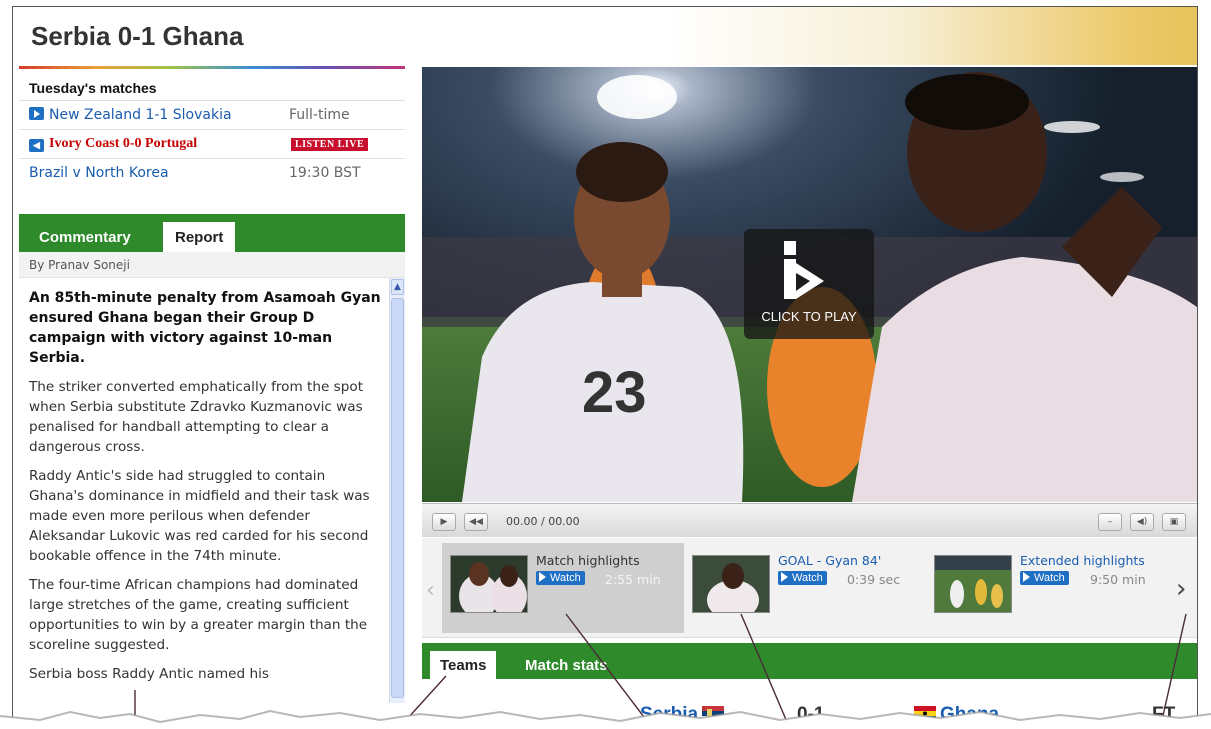 The image size is (1211, 729). Describe the element at coordinates (463, 665) in the screenshot. I see `tab-teams: Teams` at that location.